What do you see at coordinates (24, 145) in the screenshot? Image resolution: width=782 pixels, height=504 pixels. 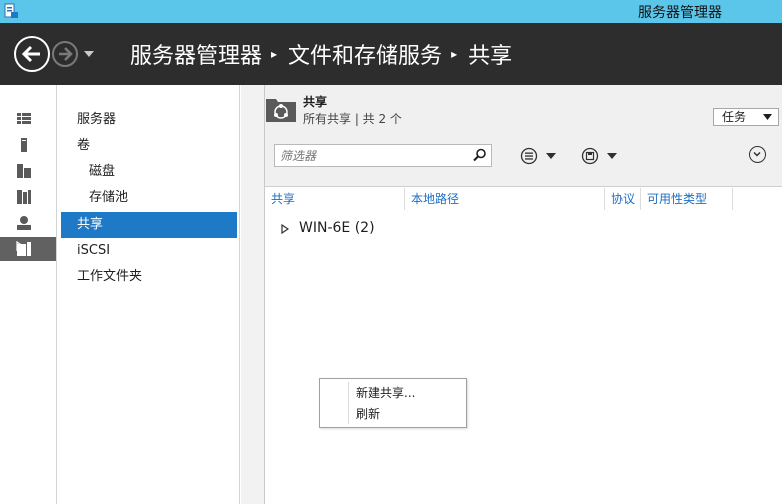 I see `local-server-icon` at bounding box center [24, 145].